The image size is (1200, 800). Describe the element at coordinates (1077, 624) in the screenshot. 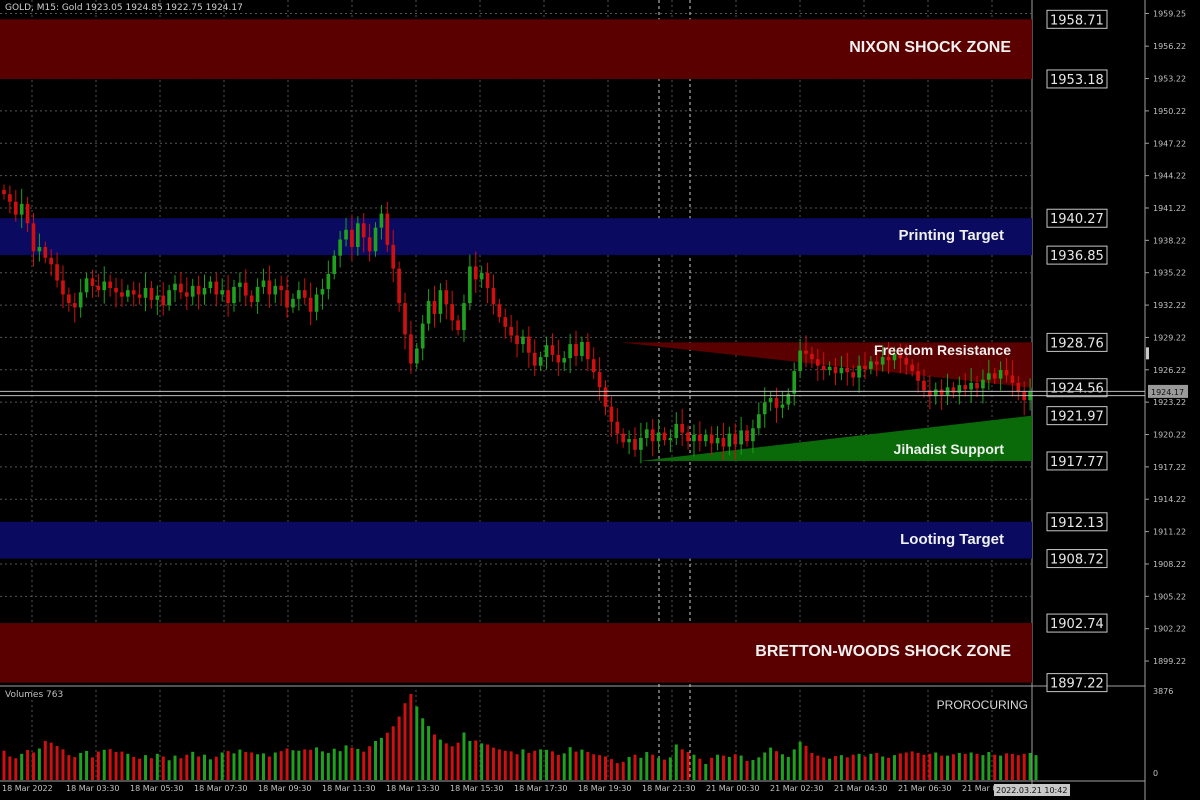

I see `level-box-label: 1902.74` at that location.